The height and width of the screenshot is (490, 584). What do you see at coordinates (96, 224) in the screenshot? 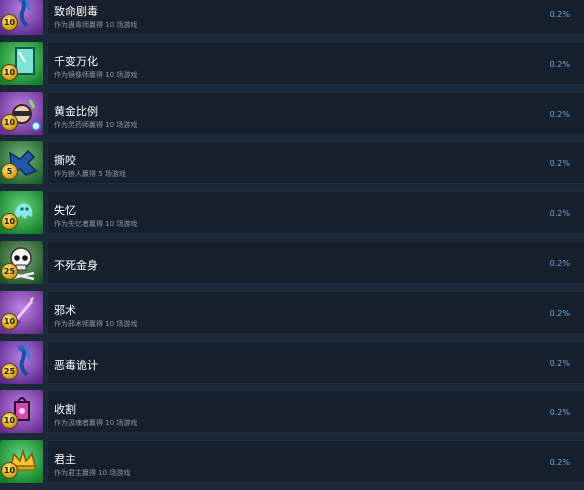
I see `achievement-description: 作为失忆者赢得 10 场游戏` at bounding box center [96, 224].